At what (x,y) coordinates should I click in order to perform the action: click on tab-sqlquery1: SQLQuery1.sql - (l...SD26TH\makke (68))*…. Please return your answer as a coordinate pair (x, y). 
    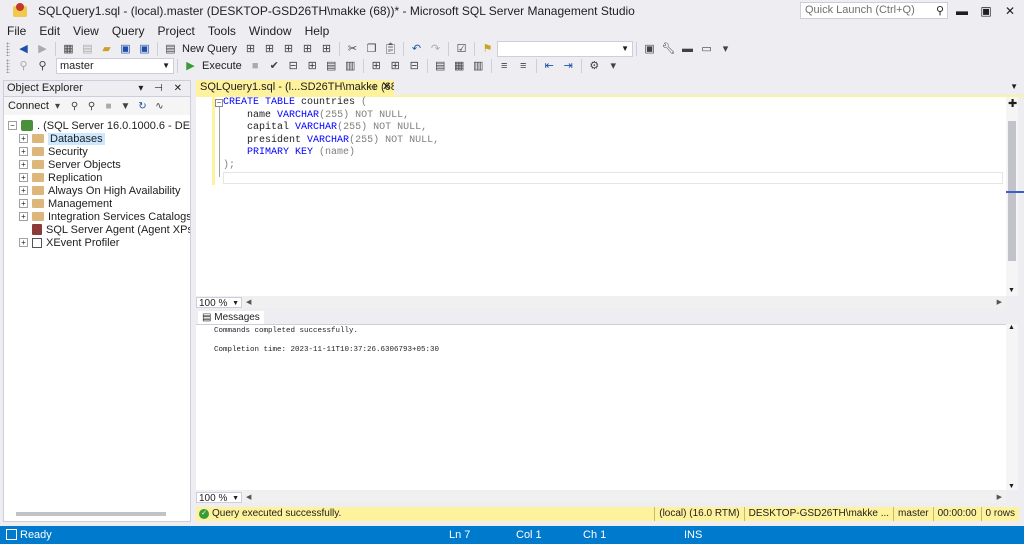
    Looking at the image, I should click on (295, 87).